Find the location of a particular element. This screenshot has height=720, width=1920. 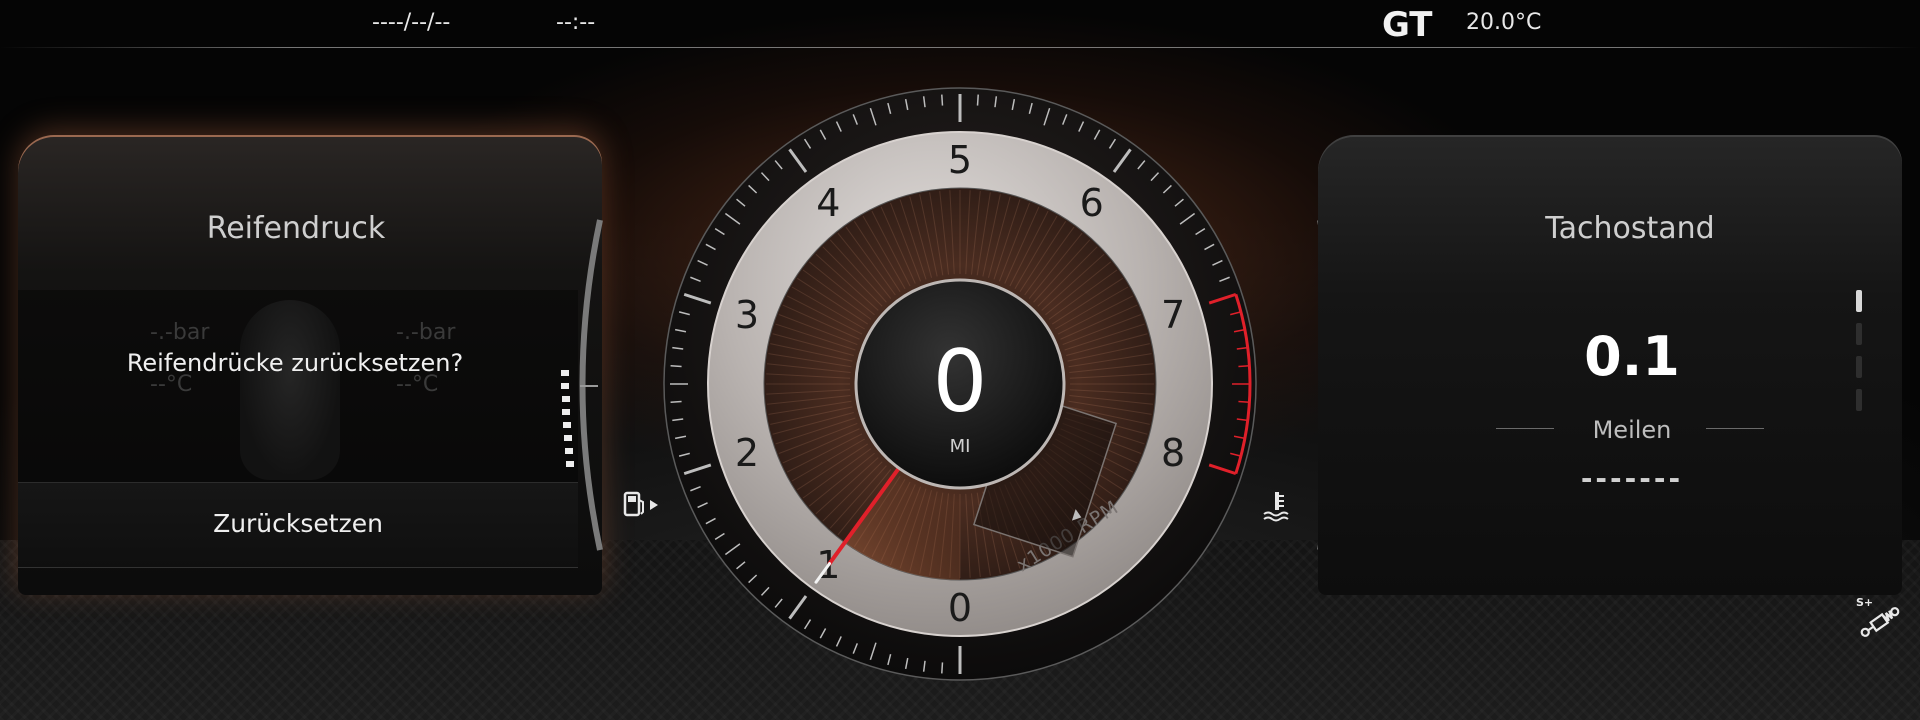

panel-title: Reifendruck is located at coordinates (296, 228).